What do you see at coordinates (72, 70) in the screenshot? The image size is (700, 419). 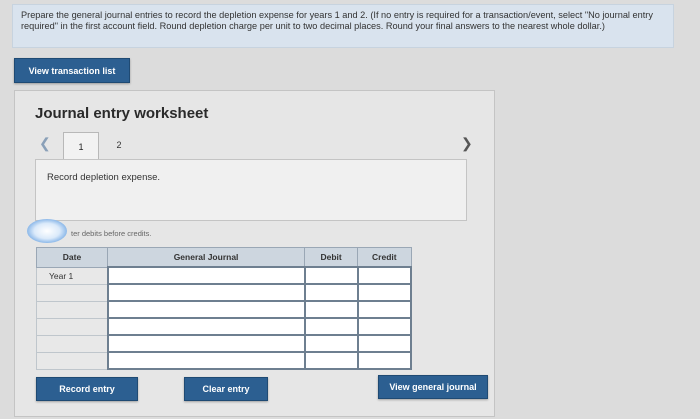 I see `view-transaction-list-button: View transaction list` at bounding box center [72, 70].